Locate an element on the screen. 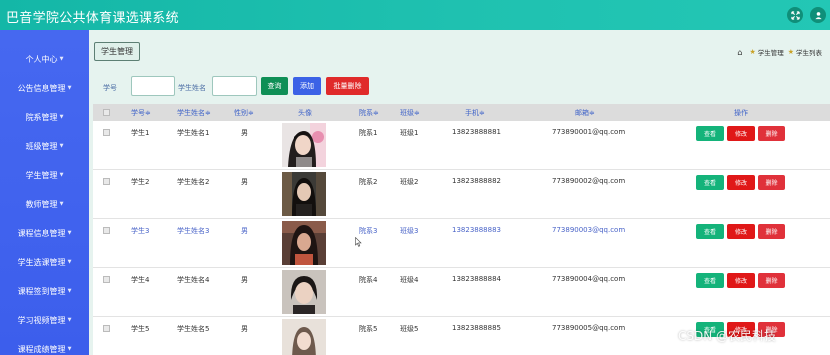 Image resolution: width=830 pixels, height=355 pixels. sidebar-item-students: 学生管理 ▼ is located at coordinates (44, 175).